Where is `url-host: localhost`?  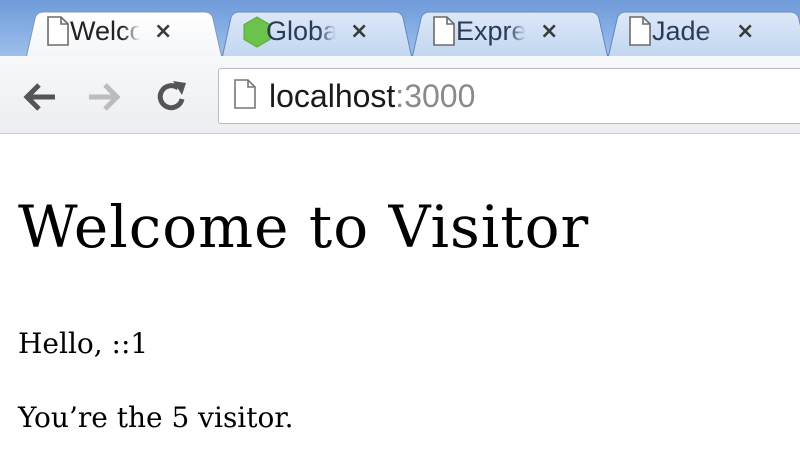
url-host: localhost is located at coordinates (332, 95).